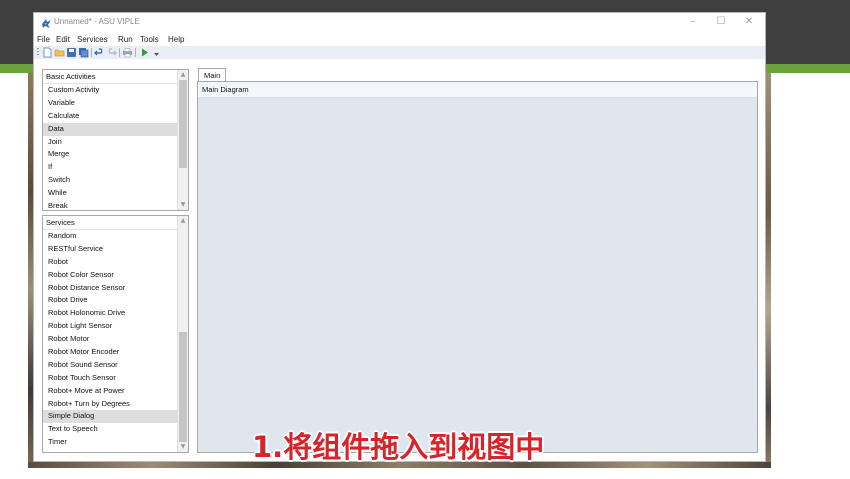  What do you see at coordinates (115, 205) in the screenshot?
I see `basic-activity-item: Break` at bounding box center [115, 205].